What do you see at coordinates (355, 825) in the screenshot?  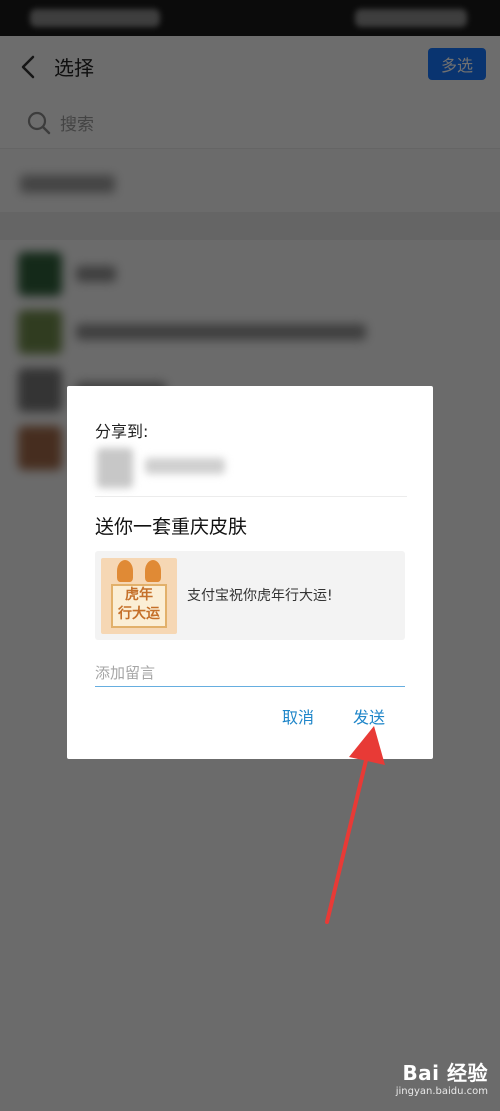 I see `red-arrow-annotation` at bounding box center [355, 825].